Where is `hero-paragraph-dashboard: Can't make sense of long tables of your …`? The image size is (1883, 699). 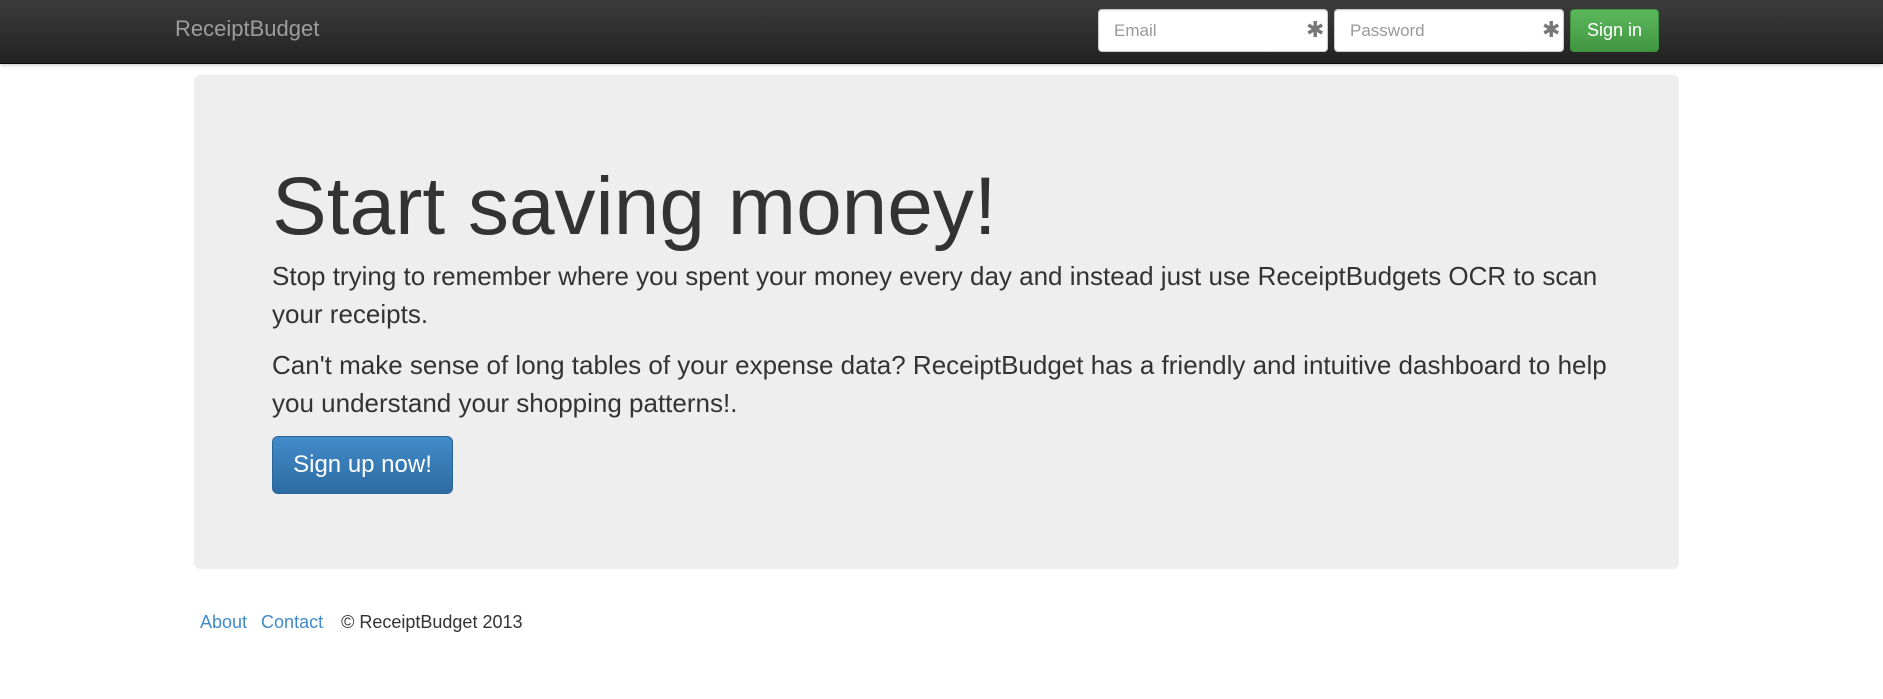 hero-paragraph-dashboard: Can't make sense of long tables of your … is located at coordinates (939, 384).